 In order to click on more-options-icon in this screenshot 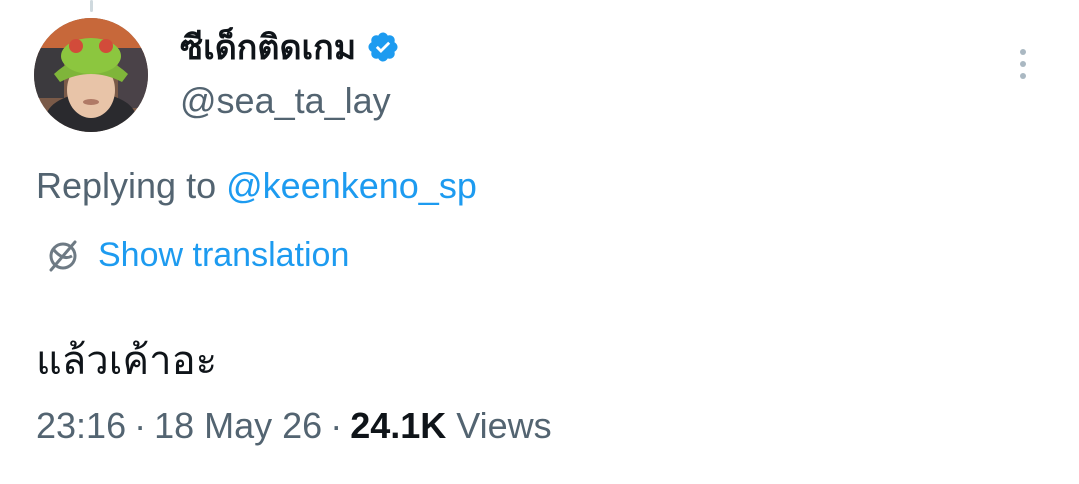, I will do `click(1023, 64)`.